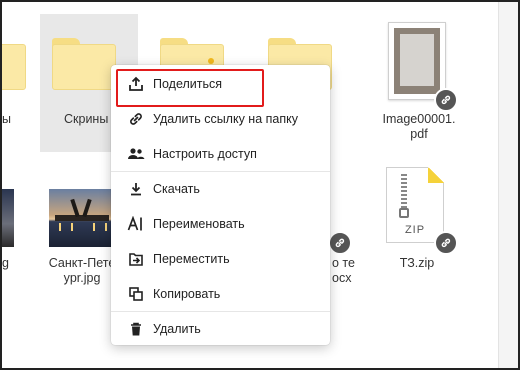  I want to click on file-name-partial: g, so click(5, 263).